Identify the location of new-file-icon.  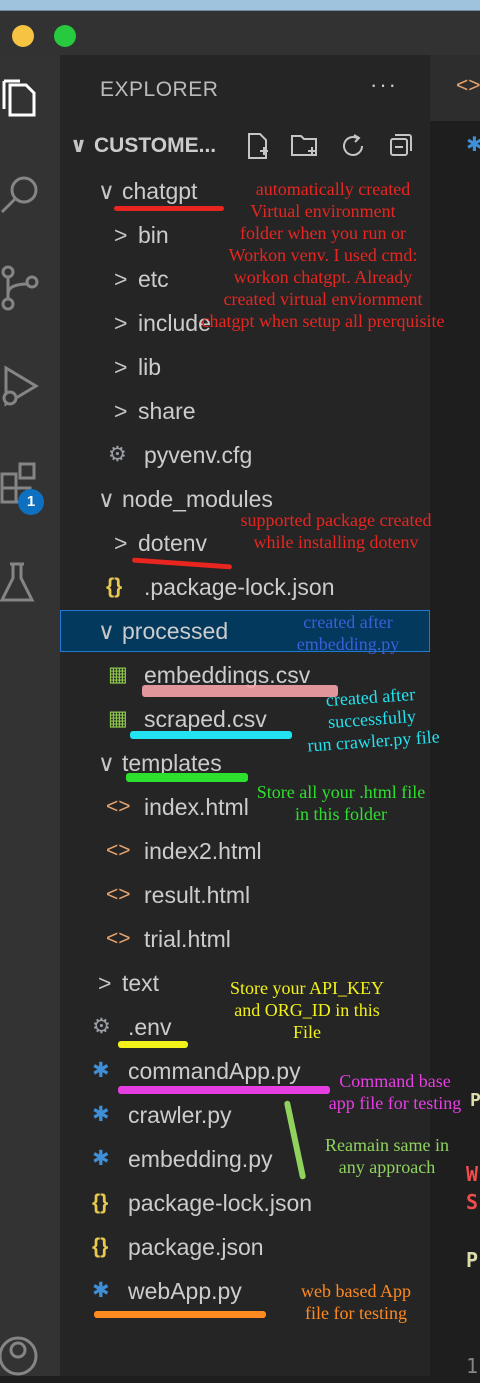
(259, 148).